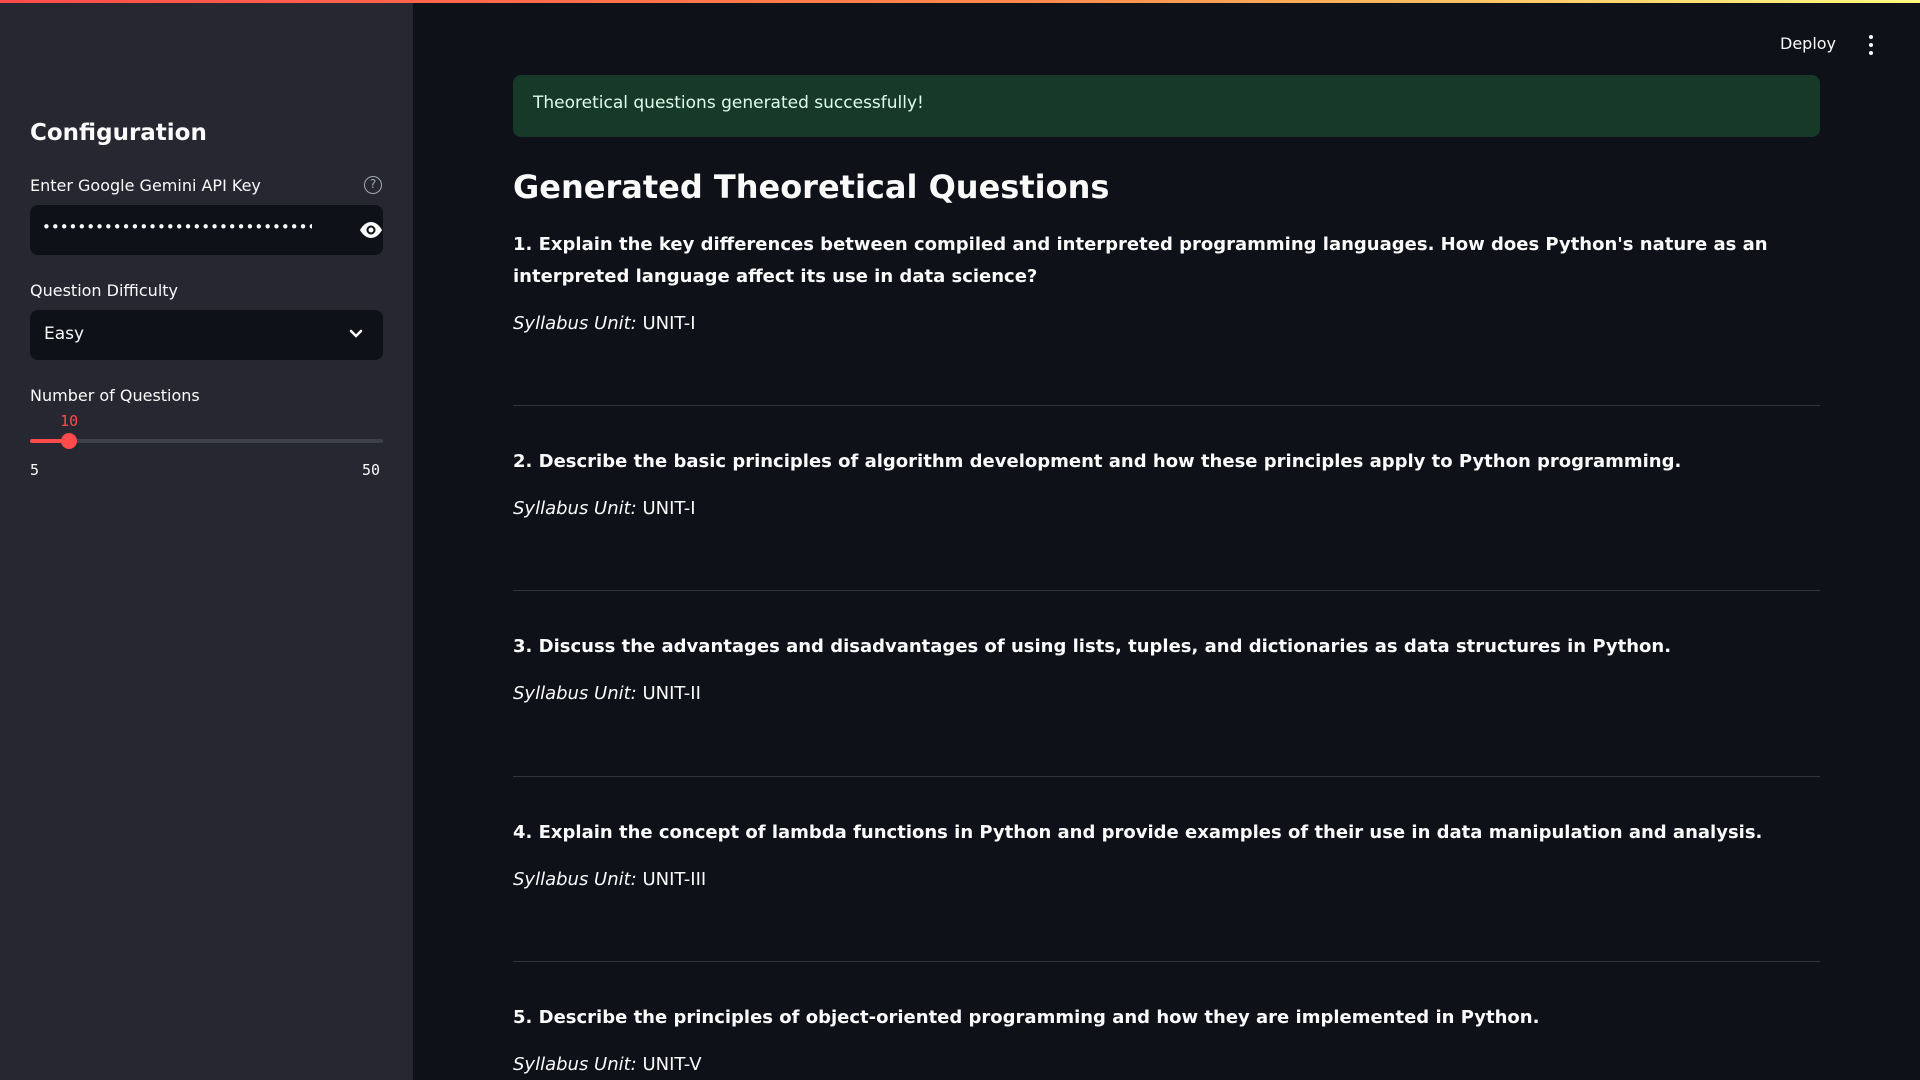  Describe the element at coordinates (104, 290) in the screenshot. I see `difficulty-label: Question Difficulty` at that location.